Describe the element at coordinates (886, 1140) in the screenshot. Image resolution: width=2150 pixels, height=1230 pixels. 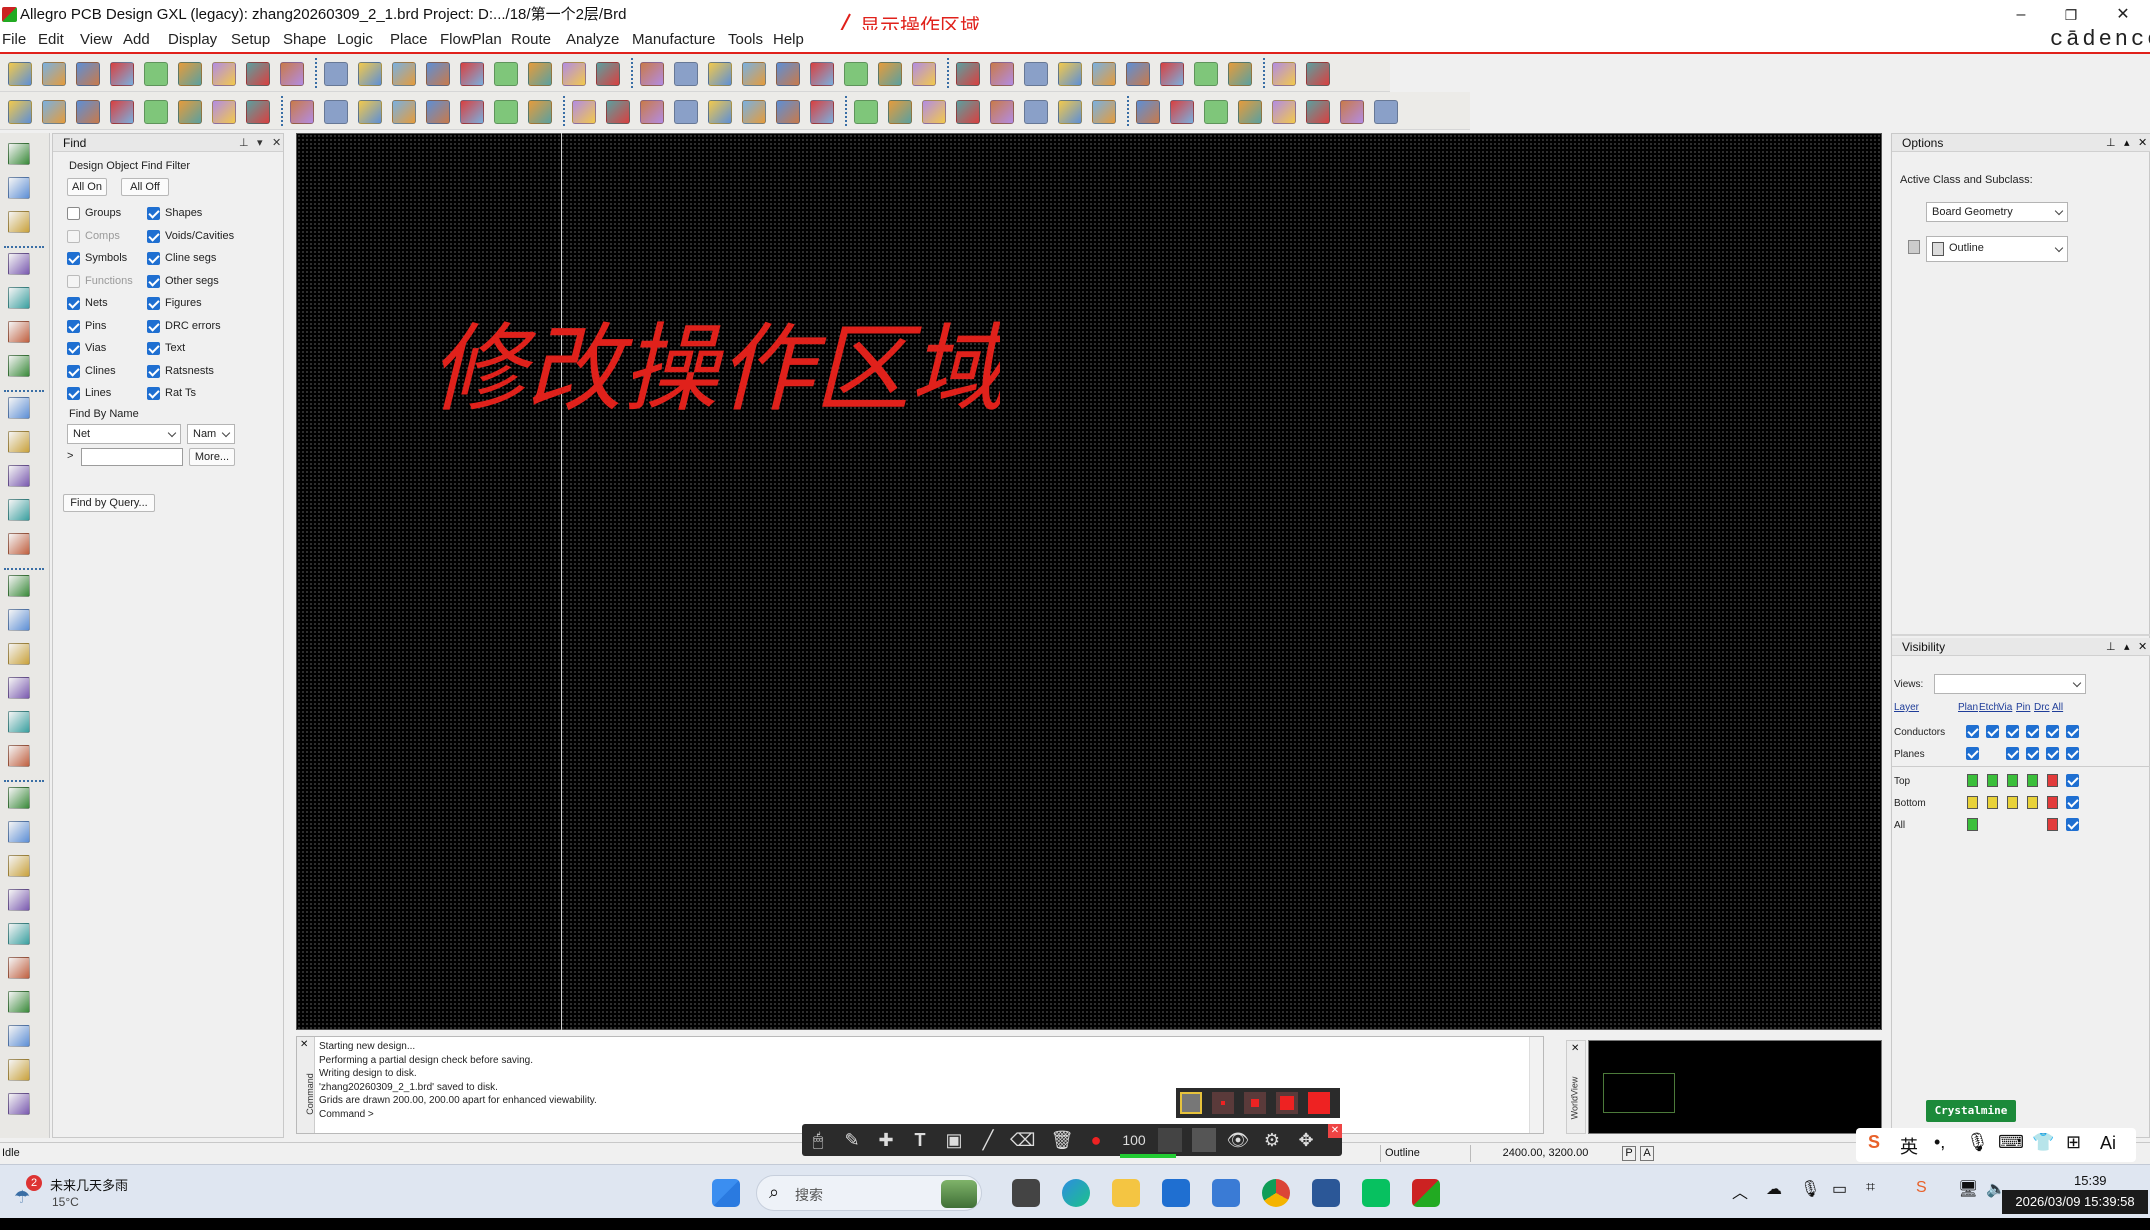
I see `crosshair-icon: ✚` at that location.